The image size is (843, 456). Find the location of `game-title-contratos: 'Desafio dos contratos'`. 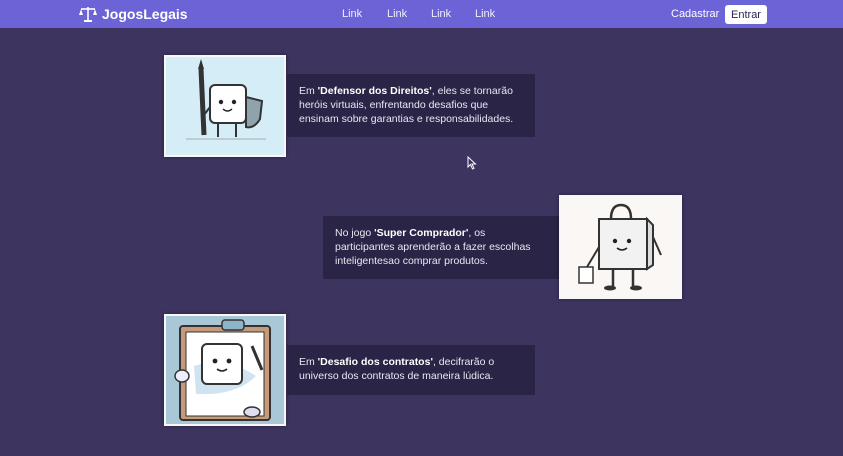

game-title-contratos: 'Desafio dos contratos' is located at coordinates (375, 362).